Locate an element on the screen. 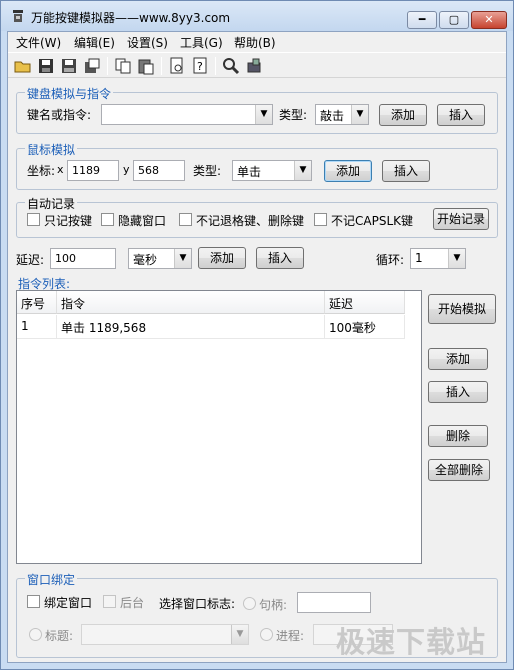 The width and height of the screenshot is (514, 670). watermark: 极速下载站 is located at coordinates (411, 642).